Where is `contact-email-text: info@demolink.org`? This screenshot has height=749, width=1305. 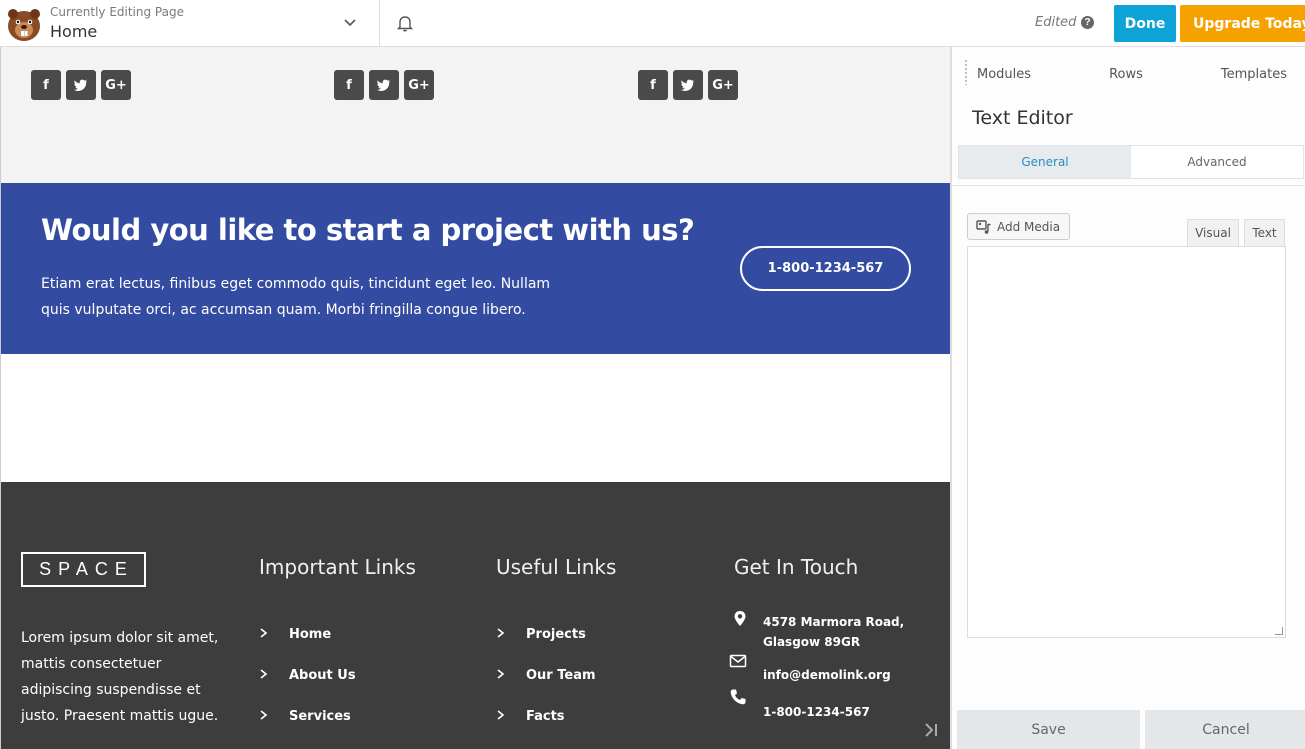
contact-email-text: info@demolink.org is located at coordinates (827, 675).